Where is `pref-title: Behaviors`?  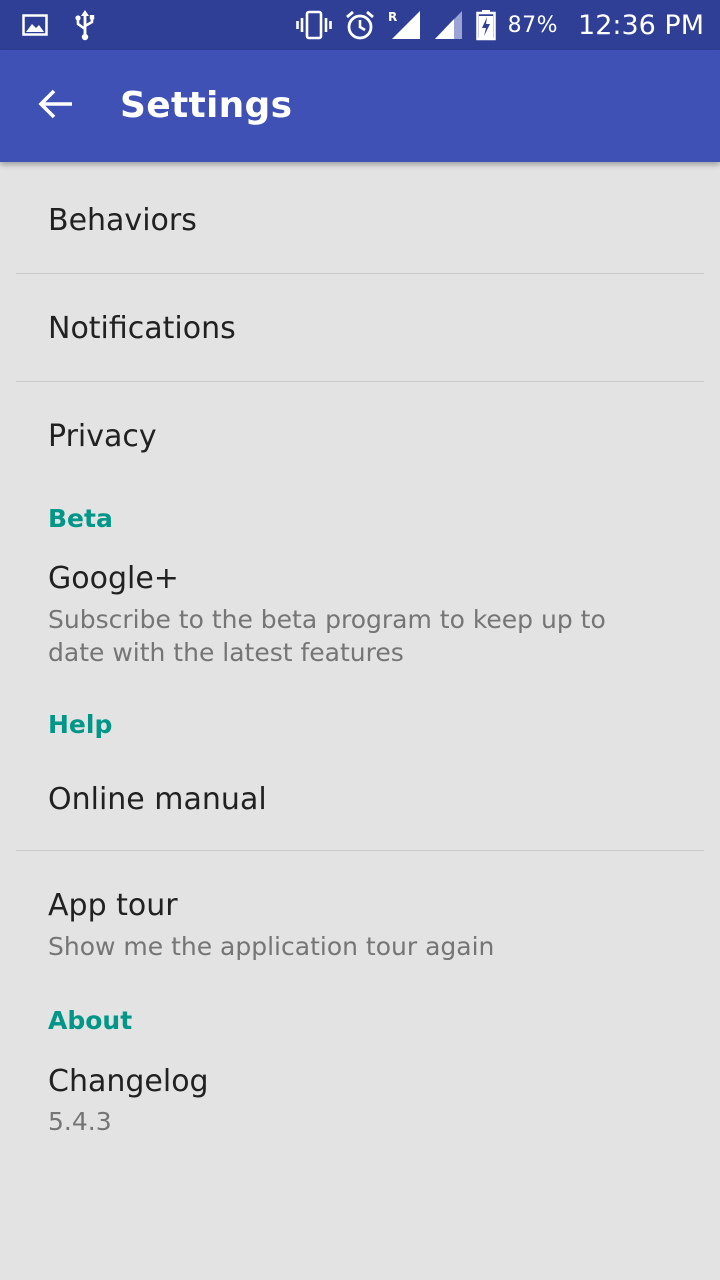
pref-title: Behaviors is located at coordinates (122, 220).